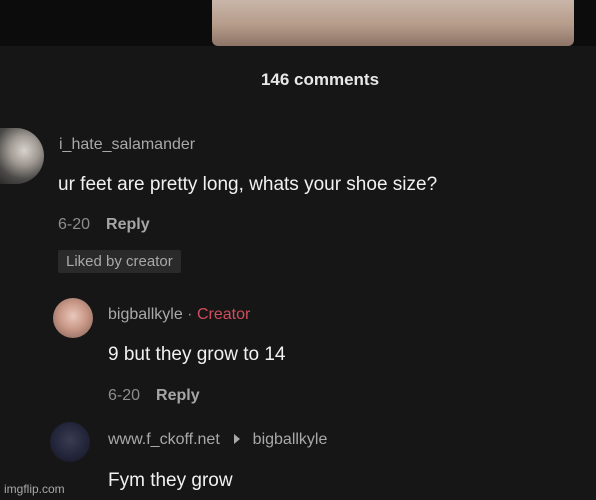 The width and height of the screenshot is (596, 500). I want to click on comments-count-title: 146 comments, so click(320, 79).